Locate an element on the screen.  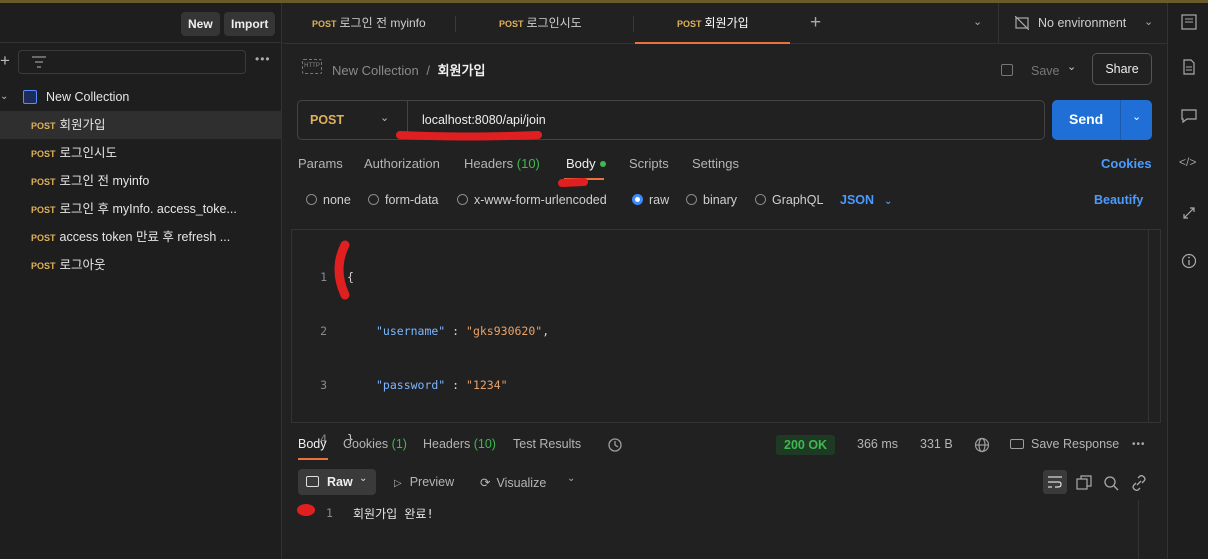
http-icon: HTTP is located at coordinates (312, 66).